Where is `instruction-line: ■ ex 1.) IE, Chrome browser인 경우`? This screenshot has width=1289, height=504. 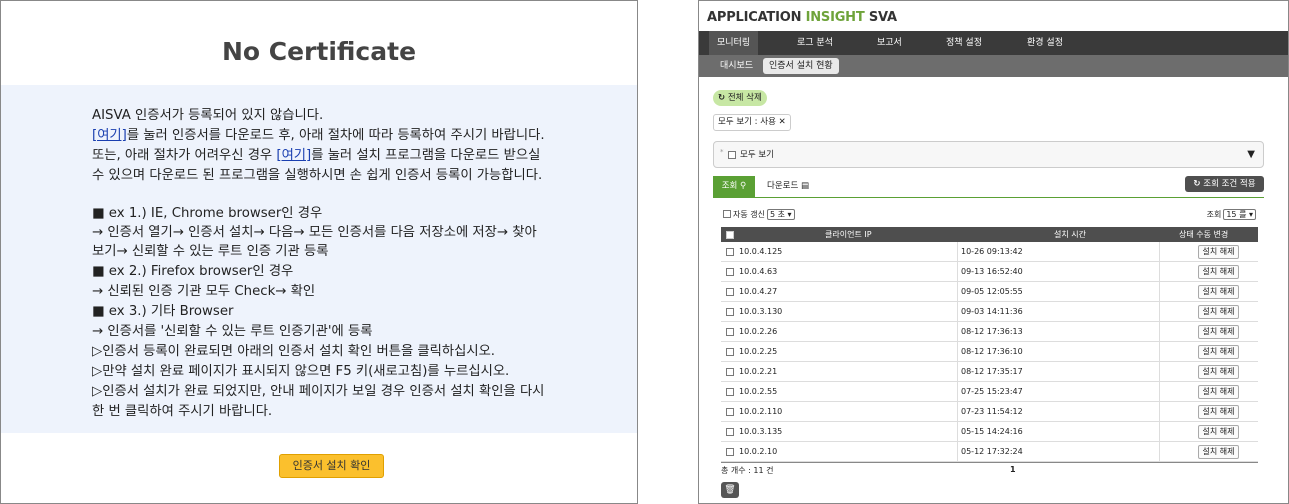
instruction-line: ■ ex 1.) IE, Chrome browser인 경우 is located at coordinates (207, 211).